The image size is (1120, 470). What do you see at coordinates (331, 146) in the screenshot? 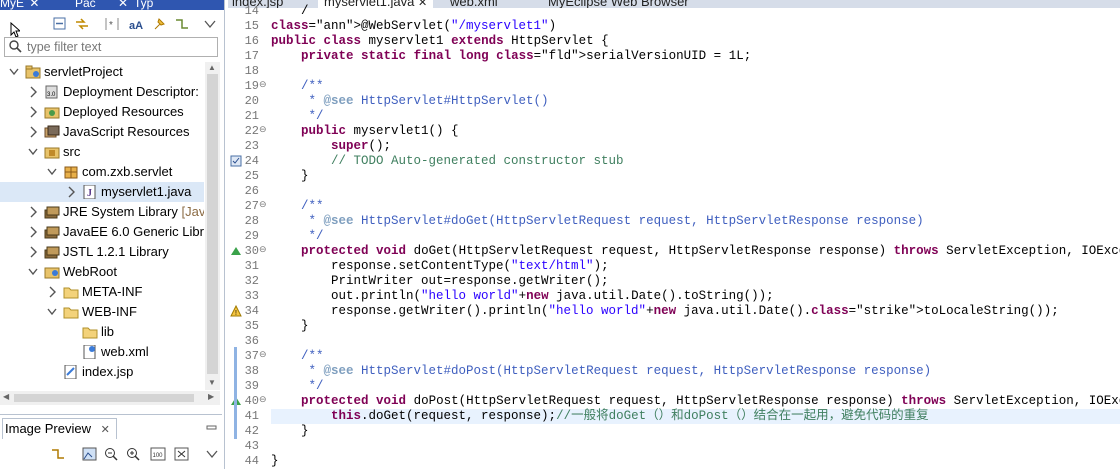
I see `code-line: super();` at bounding box center [331, 146].